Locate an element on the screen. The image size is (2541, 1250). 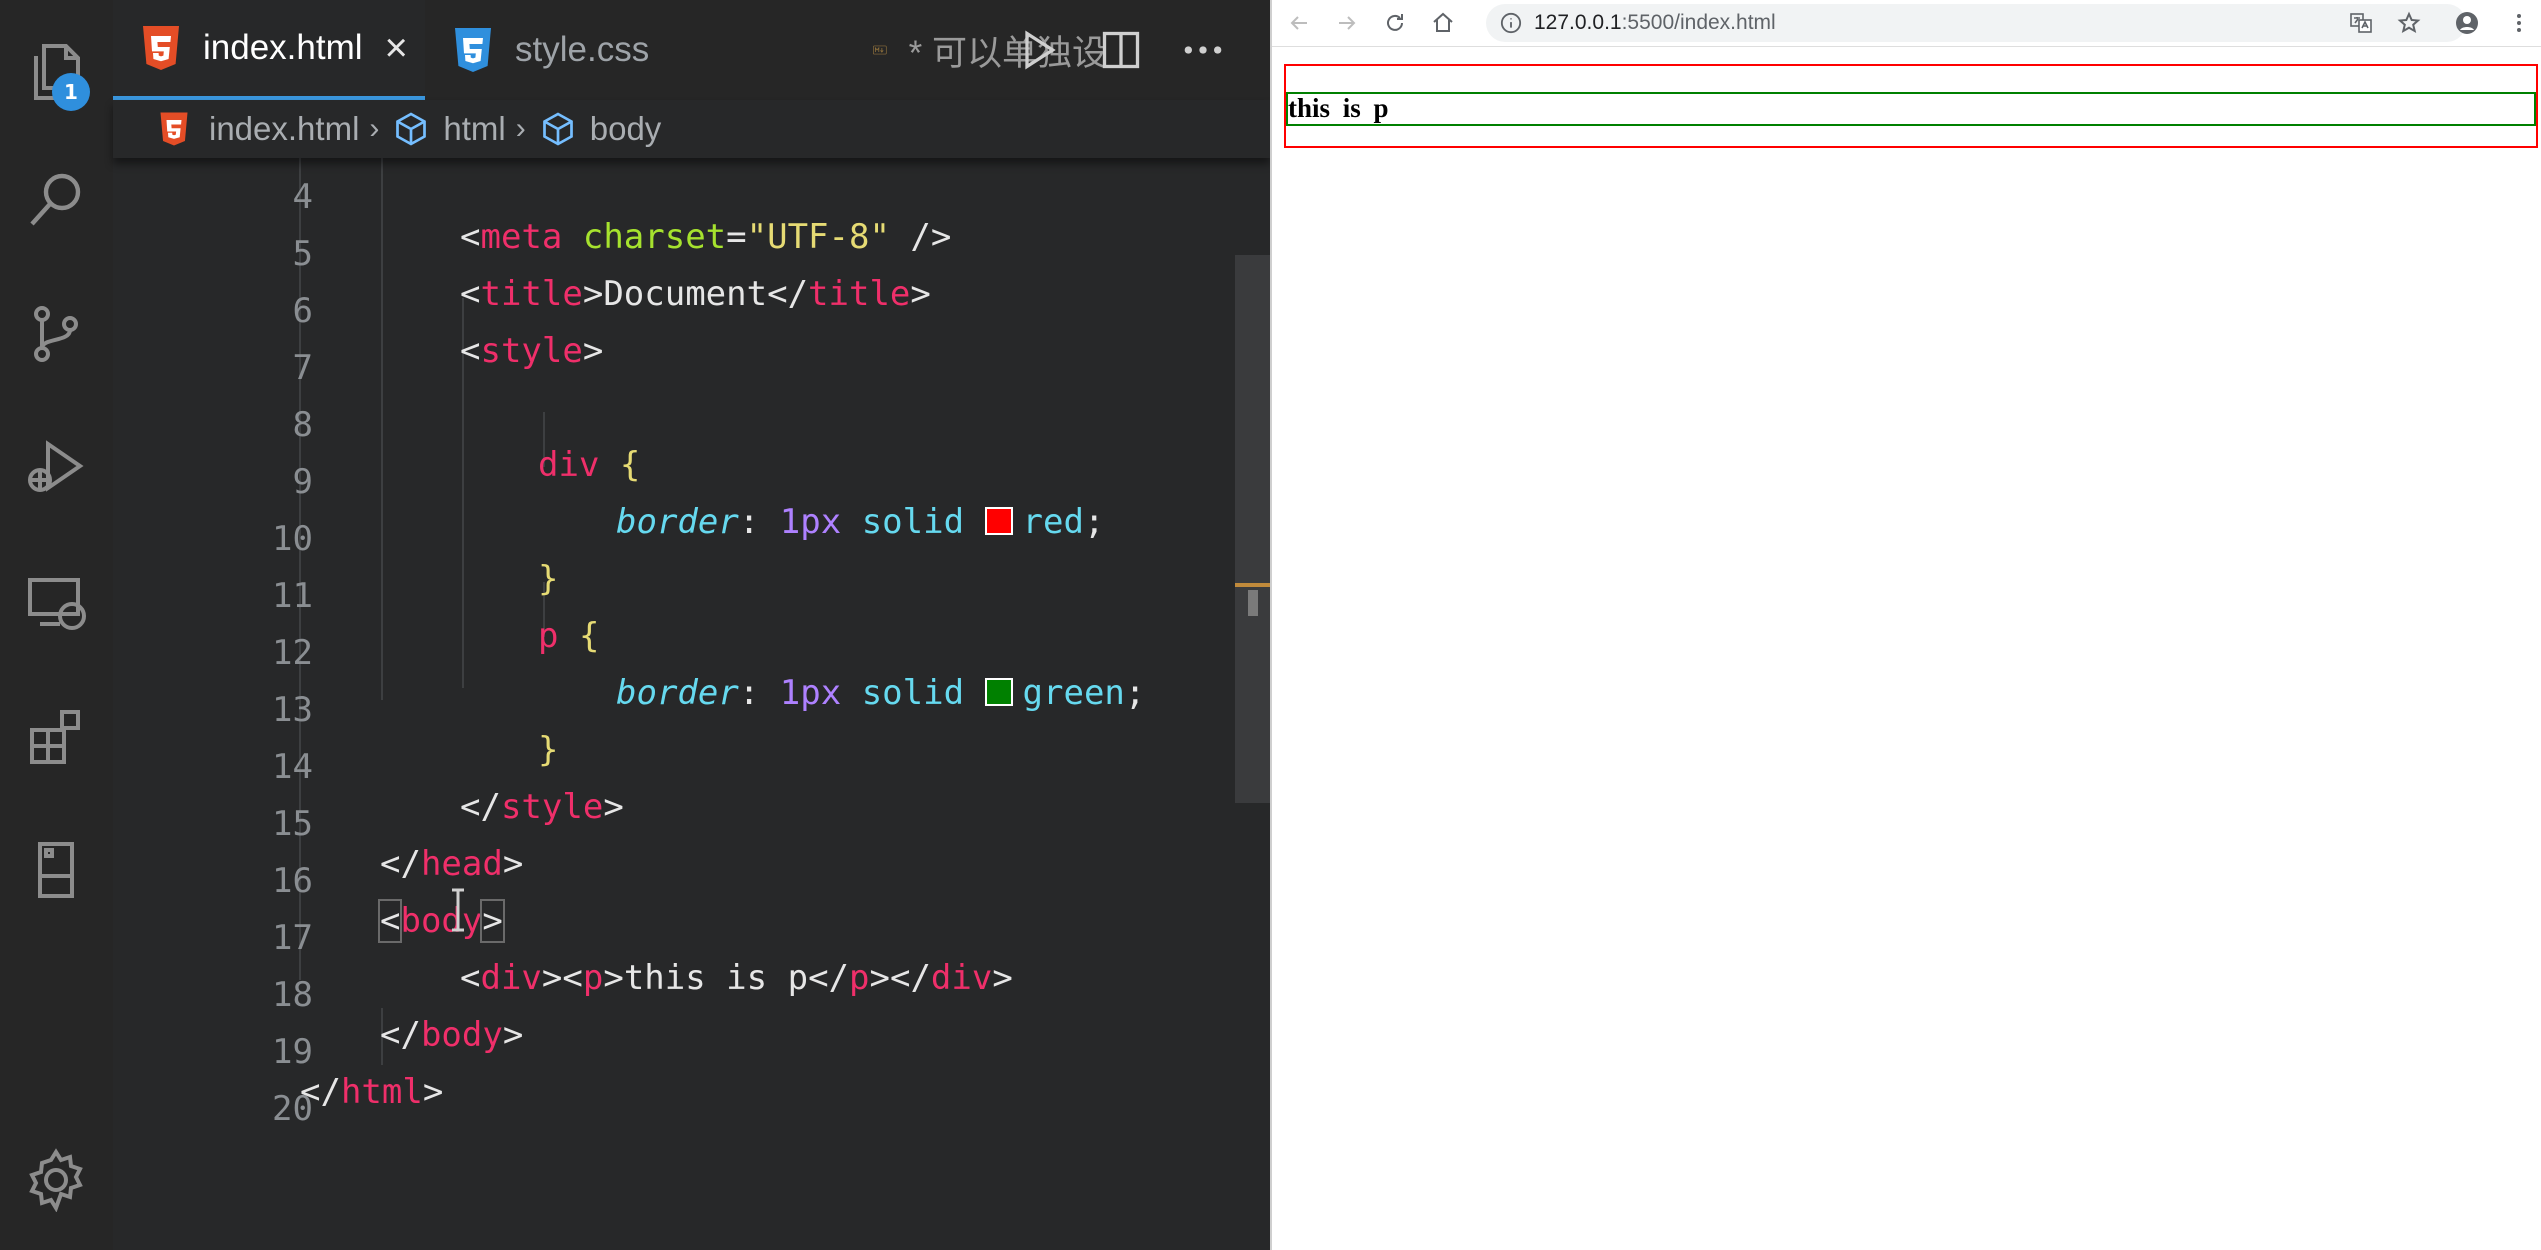
explorer-badge: 1 is located at coordinates (71, 92).